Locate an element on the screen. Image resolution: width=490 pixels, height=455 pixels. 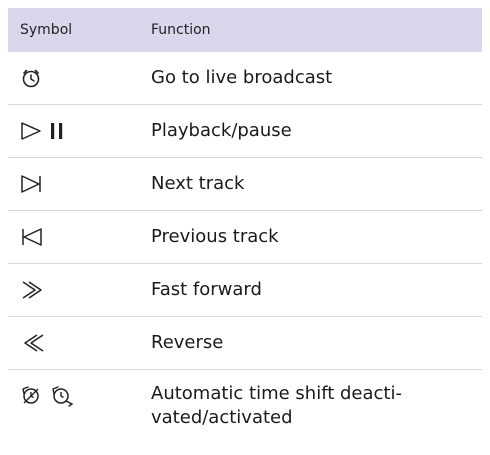
next-track-icon is located at coordinates (33, 184).